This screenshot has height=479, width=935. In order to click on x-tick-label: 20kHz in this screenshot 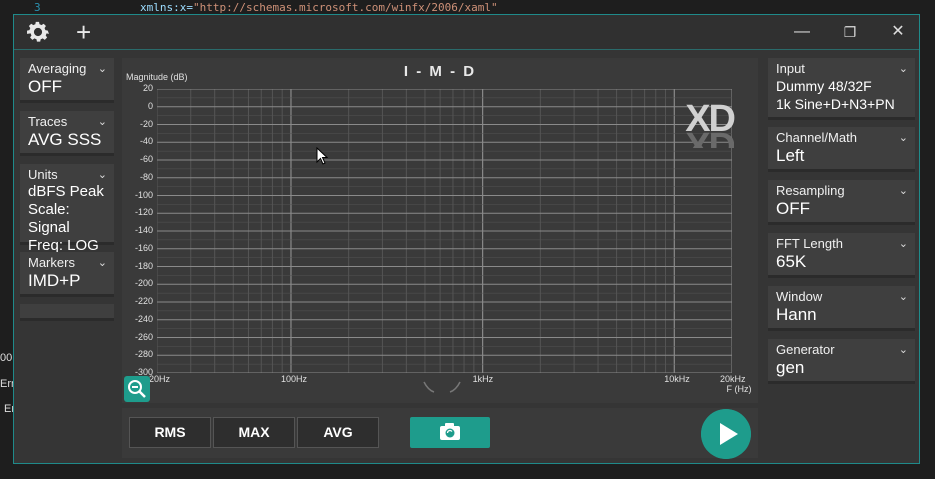, I will do `click(733, 379)`.